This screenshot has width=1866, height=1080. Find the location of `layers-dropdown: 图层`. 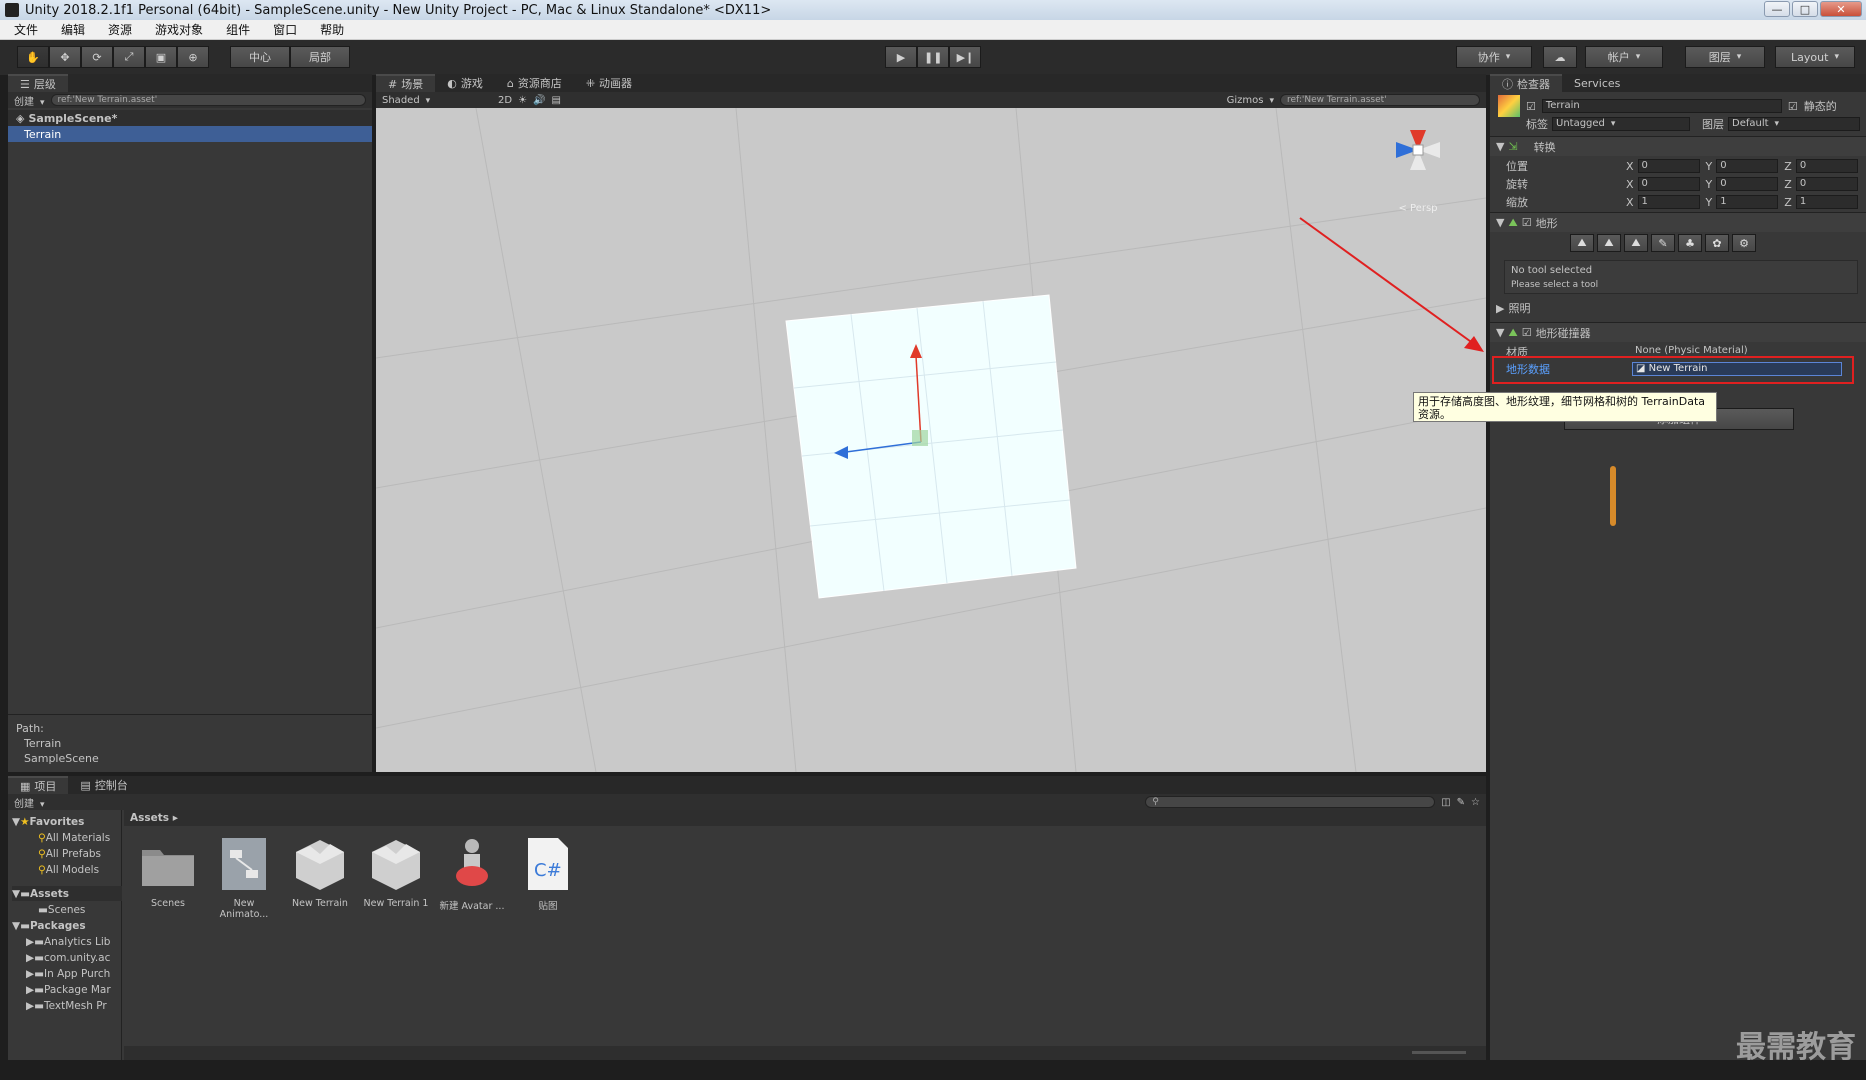

layers-dropdown: 图层 is located at coordinates (1725, 57).